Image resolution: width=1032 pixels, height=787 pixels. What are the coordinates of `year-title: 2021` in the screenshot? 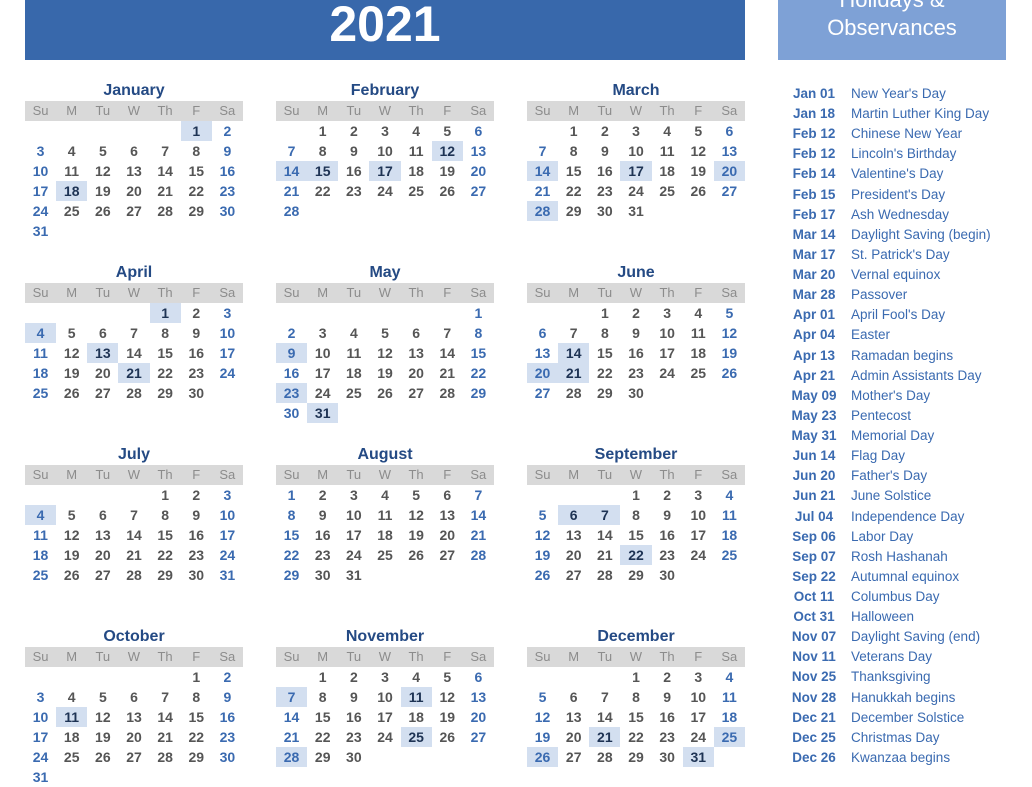 It's located at (385, 26).